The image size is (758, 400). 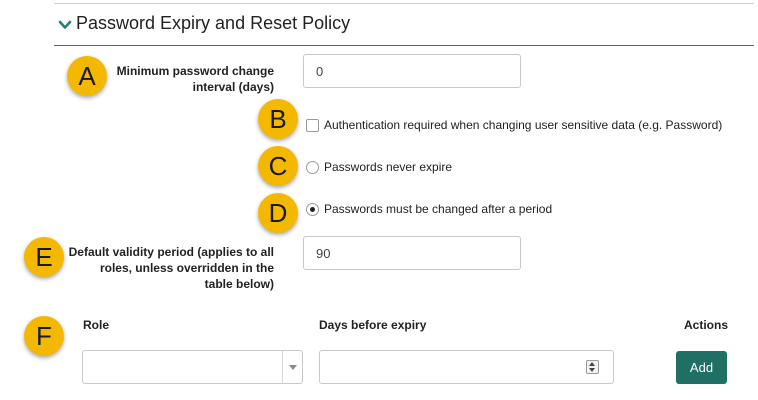 I want to click on never-expire-radio, so click(x=312, y=167).